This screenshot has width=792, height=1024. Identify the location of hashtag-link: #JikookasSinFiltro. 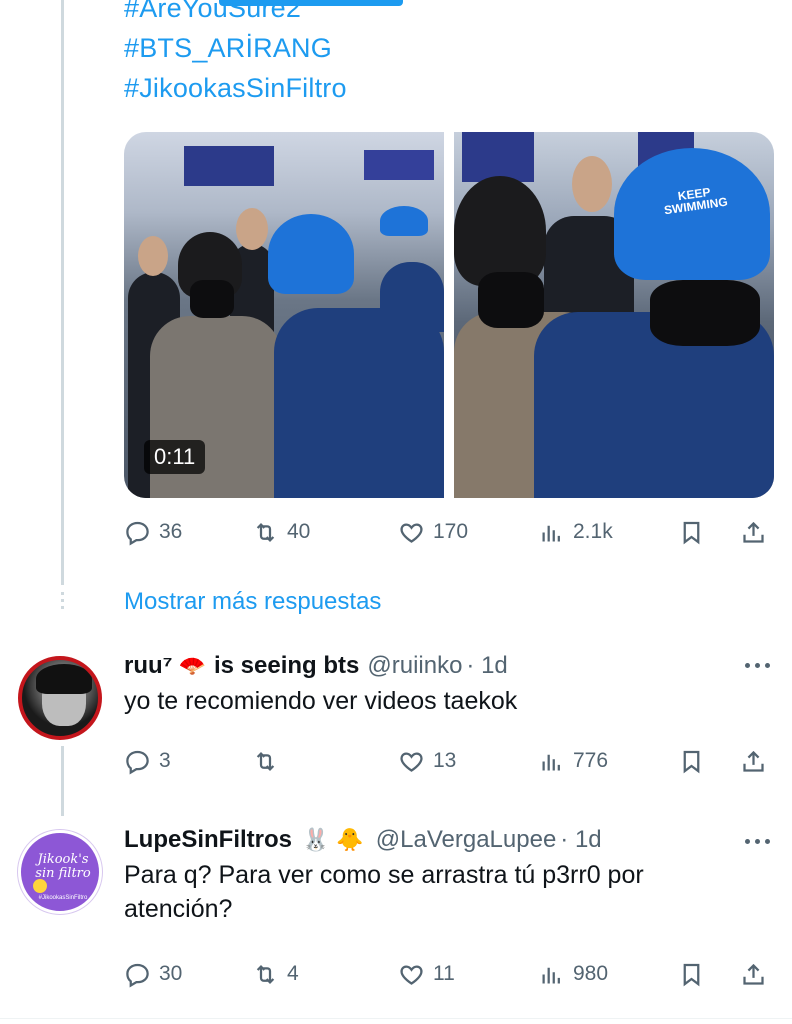
(235, 88).